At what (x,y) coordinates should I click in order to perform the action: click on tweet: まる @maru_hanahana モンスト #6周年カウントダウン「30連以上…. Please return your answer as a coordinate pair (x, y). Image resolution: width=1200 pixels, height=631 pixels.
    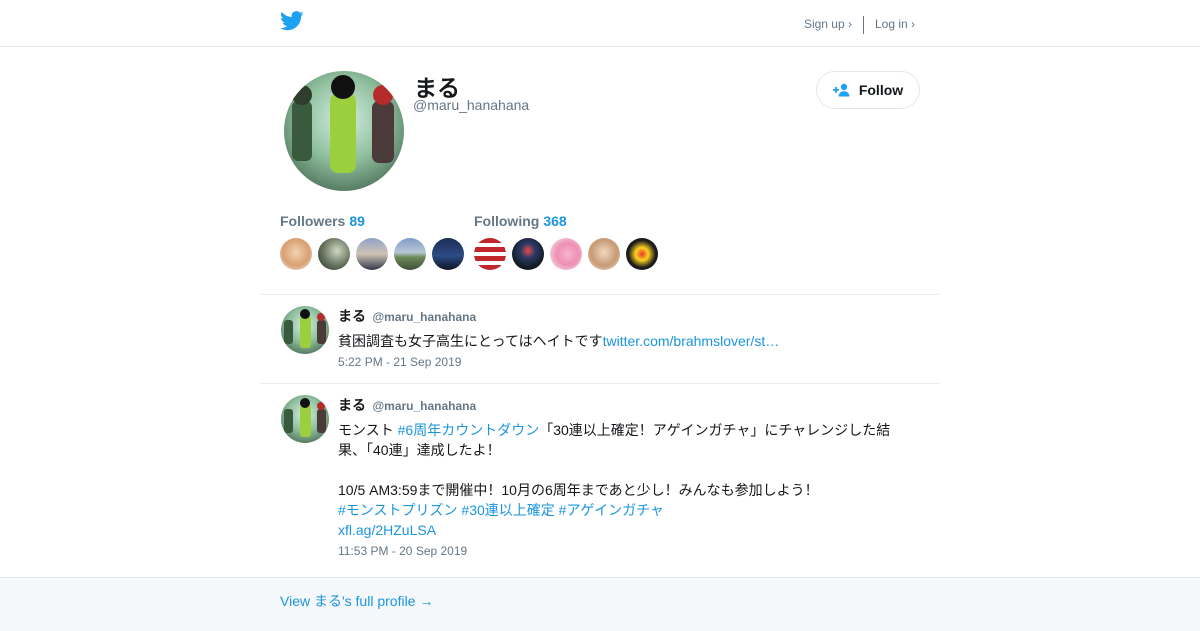
    Looking at the image, I should click on (600, 480).